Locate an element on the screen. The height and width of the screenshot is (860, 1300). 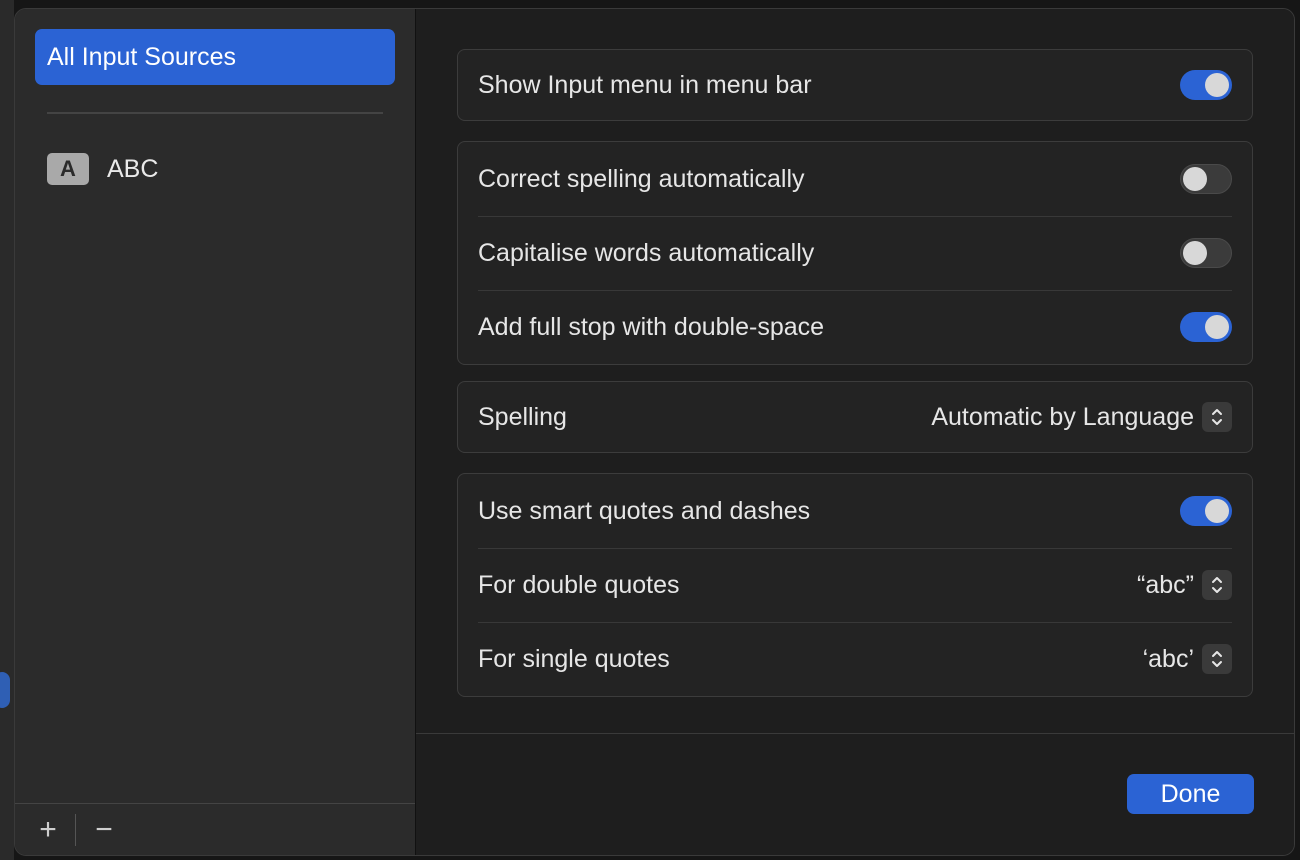
done-button: Done is located at coordinates (1190, 794).